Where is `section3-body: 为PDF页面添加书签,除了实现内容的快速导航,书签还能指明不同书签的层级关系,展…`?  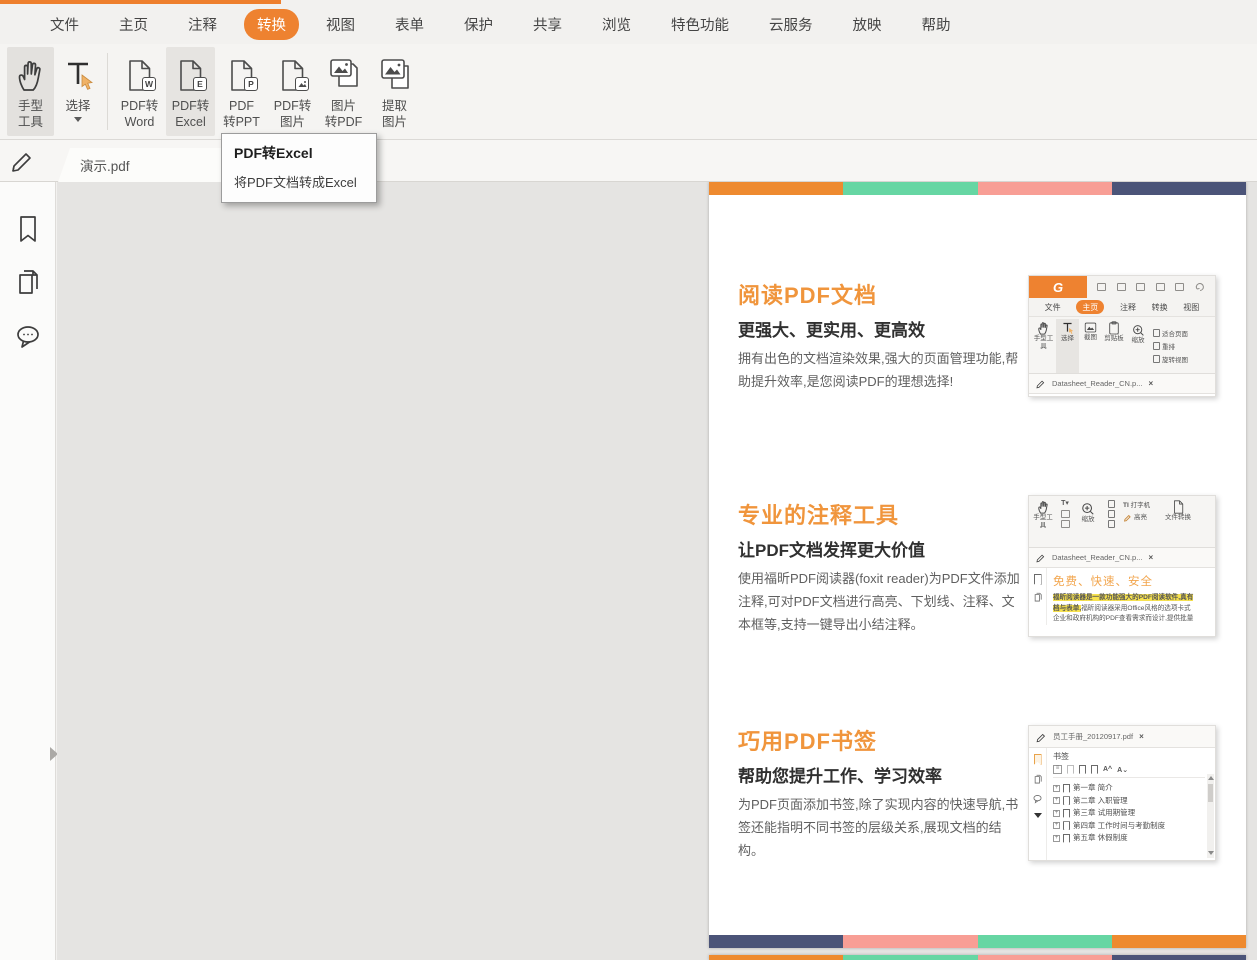
section3-body: 为PDF页面添加书签,除了实现内容的快速导航,书签还能指明不同书签的层级关系,展… is located at coordinates (878, 827).